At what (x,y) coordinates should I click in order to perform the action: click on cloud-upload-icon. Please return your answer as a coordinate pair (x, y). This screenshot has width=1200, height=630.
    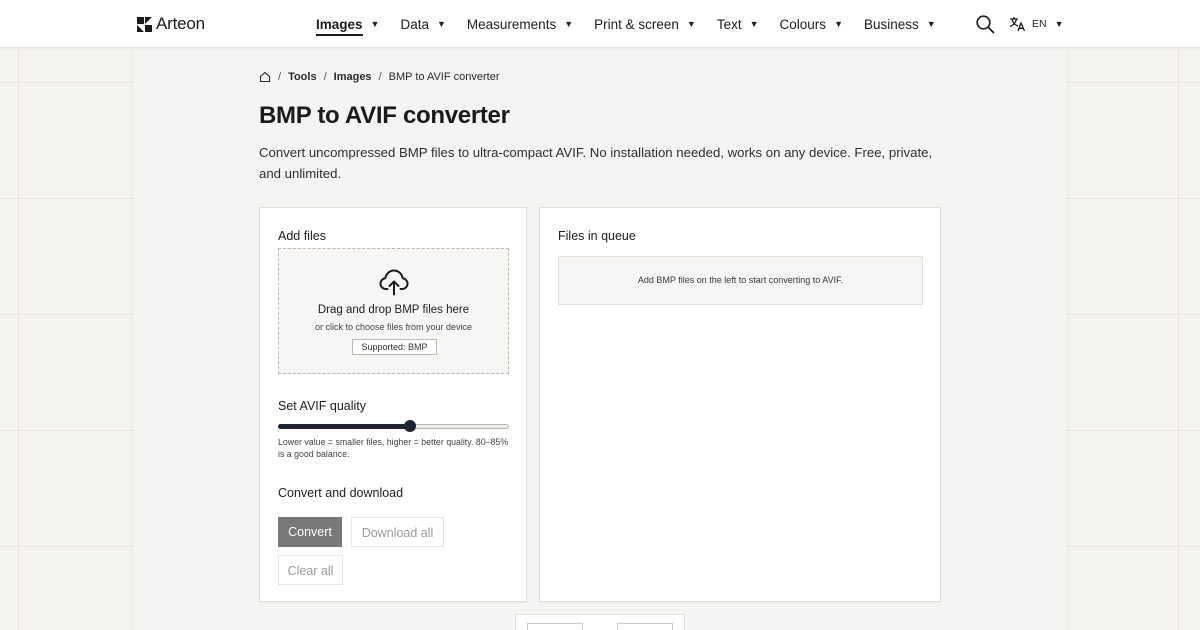
    Looking at the image, I should click on (394, 282).